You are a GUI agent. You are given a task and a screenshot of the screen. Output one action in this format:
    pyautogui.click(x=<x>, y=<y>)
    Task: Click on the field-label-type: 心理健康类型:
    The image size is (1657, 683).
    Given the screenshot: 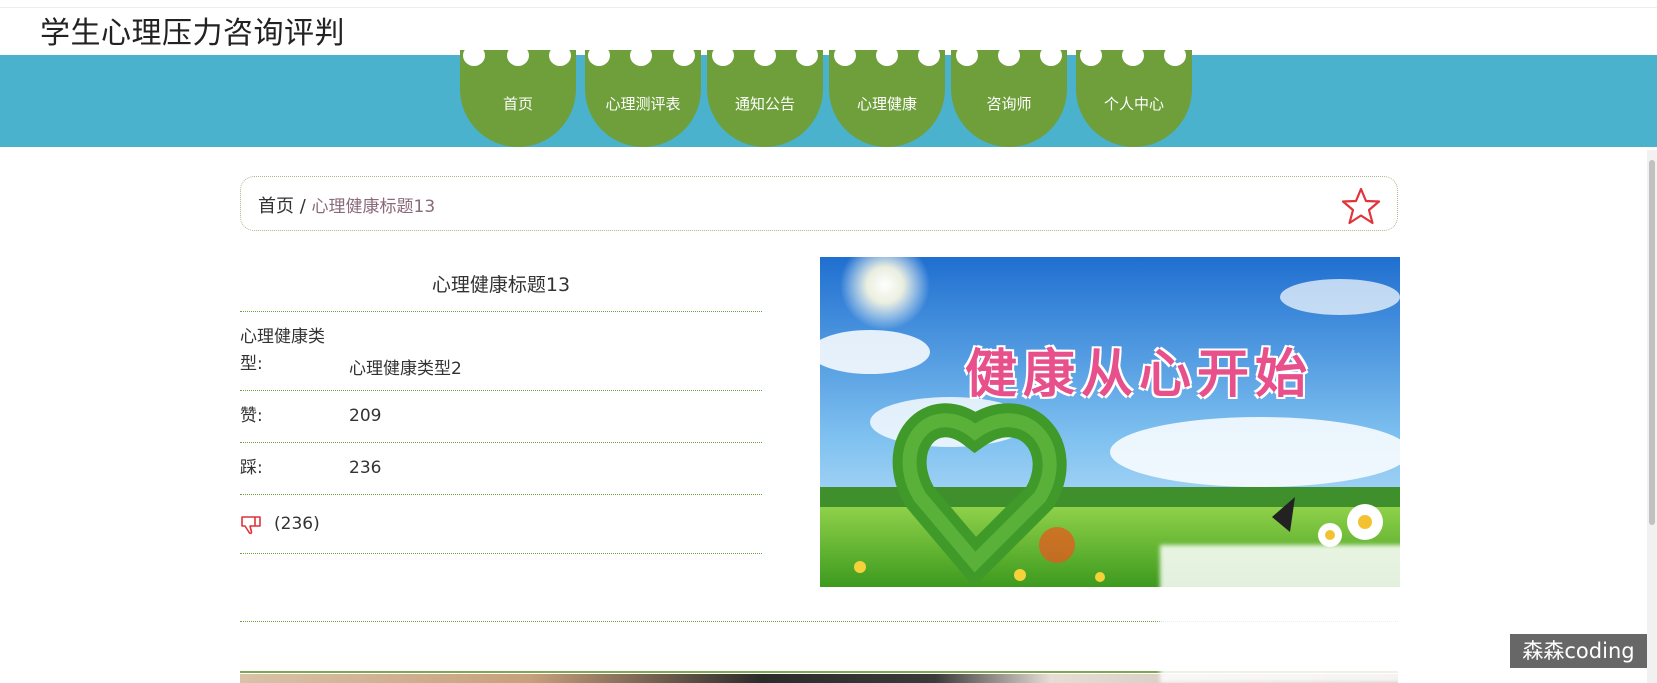 What is the action you would take?
    pyautogui.click(x=282, y=350)
    